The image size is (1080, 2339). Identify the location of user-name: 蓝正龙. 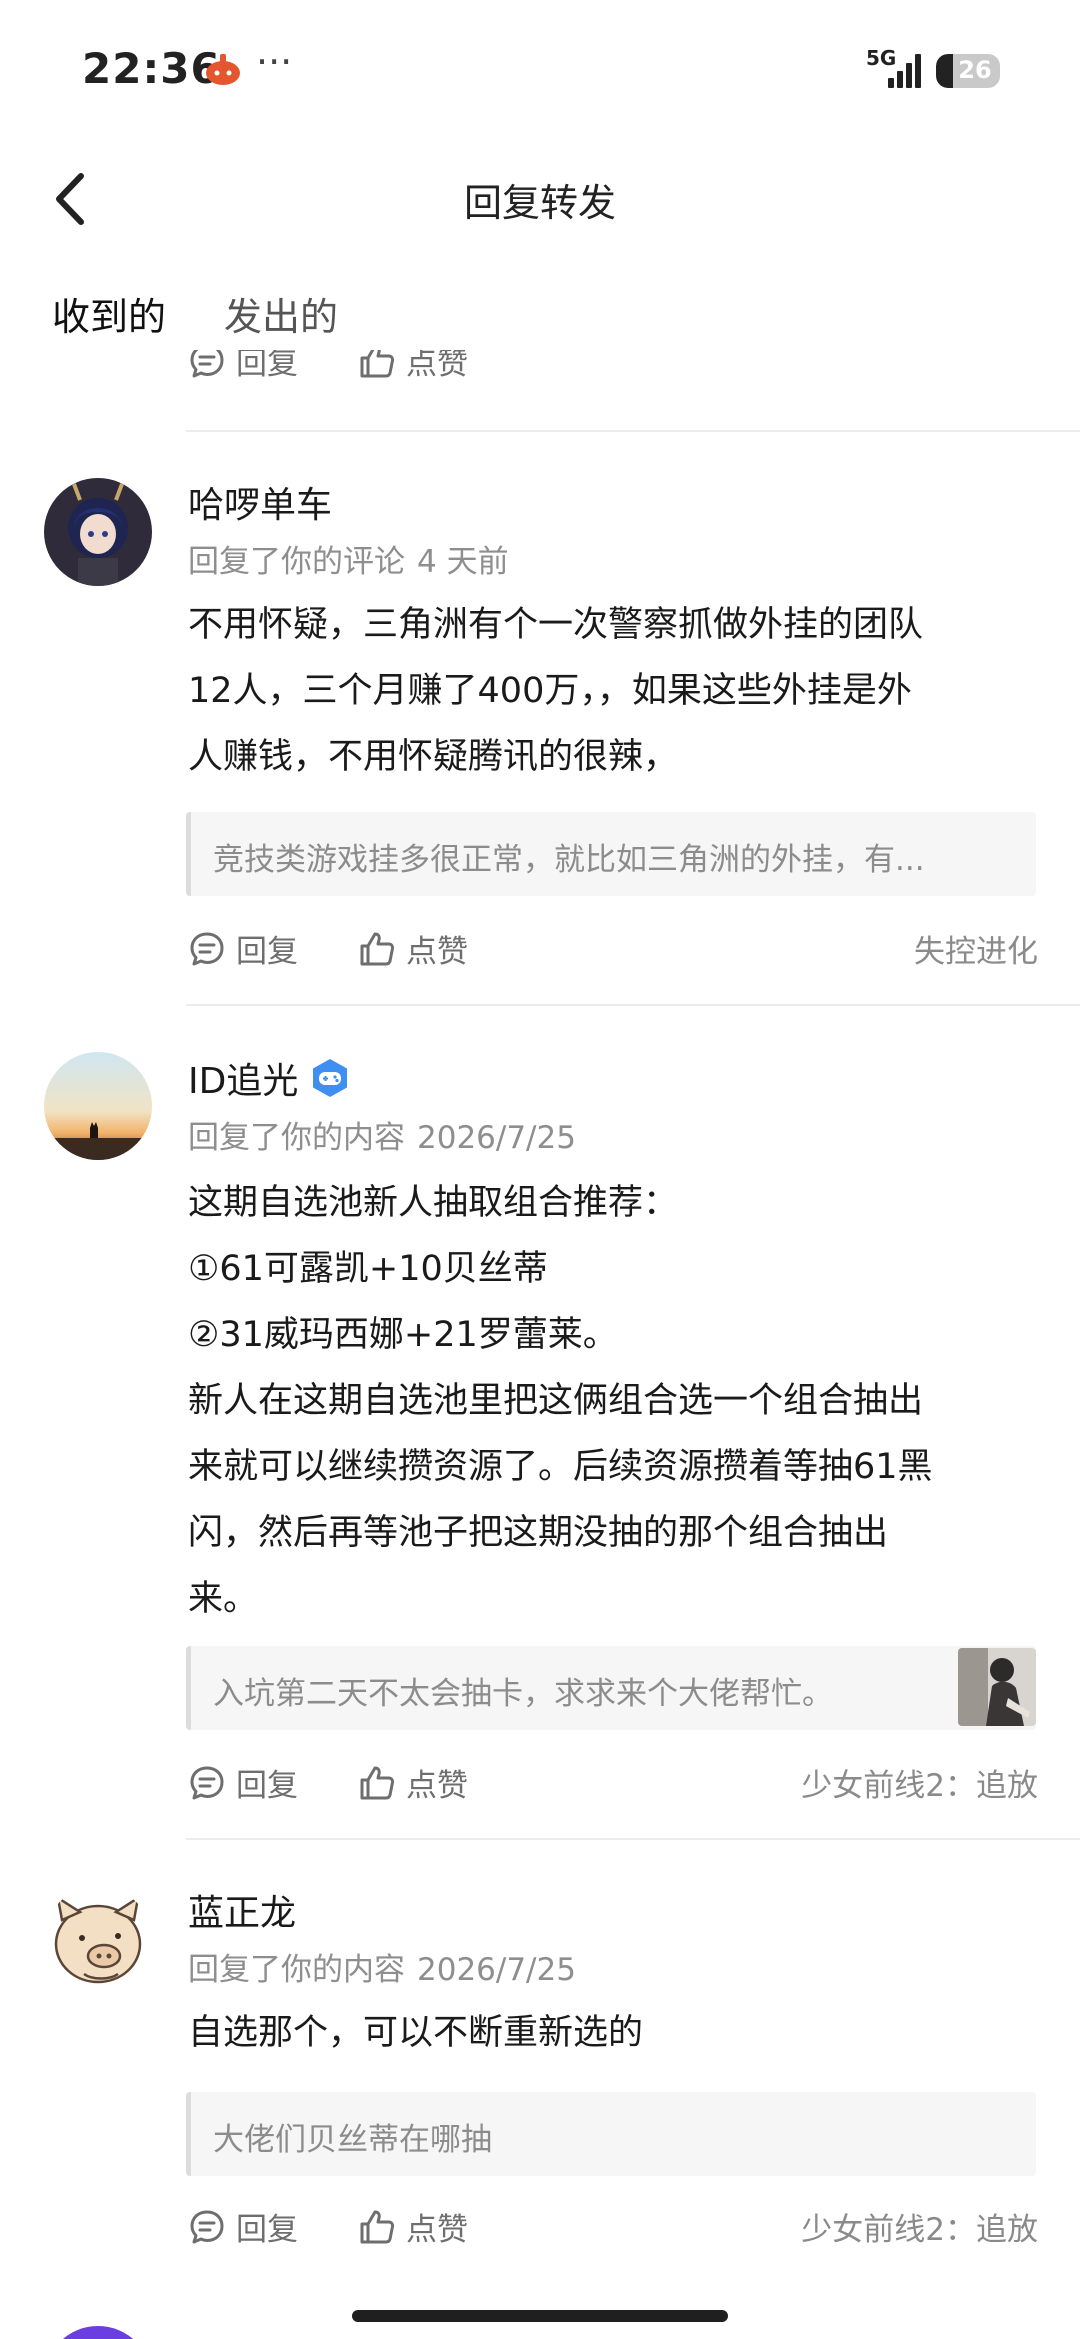
(242, 1910).